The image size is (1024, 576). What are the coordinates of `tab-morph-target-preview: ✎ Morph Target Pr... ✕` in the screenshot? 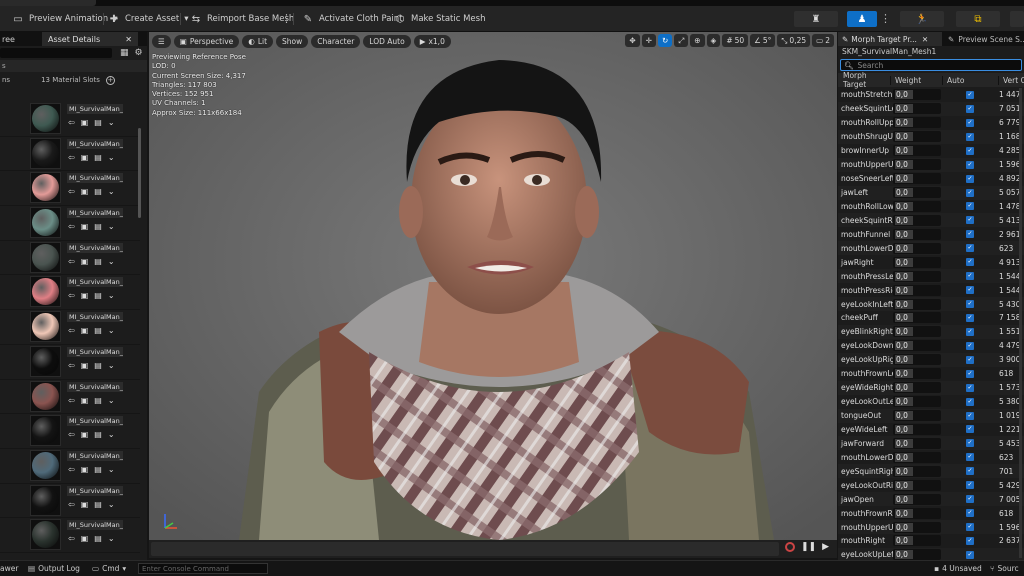 It's located at (890, 39).